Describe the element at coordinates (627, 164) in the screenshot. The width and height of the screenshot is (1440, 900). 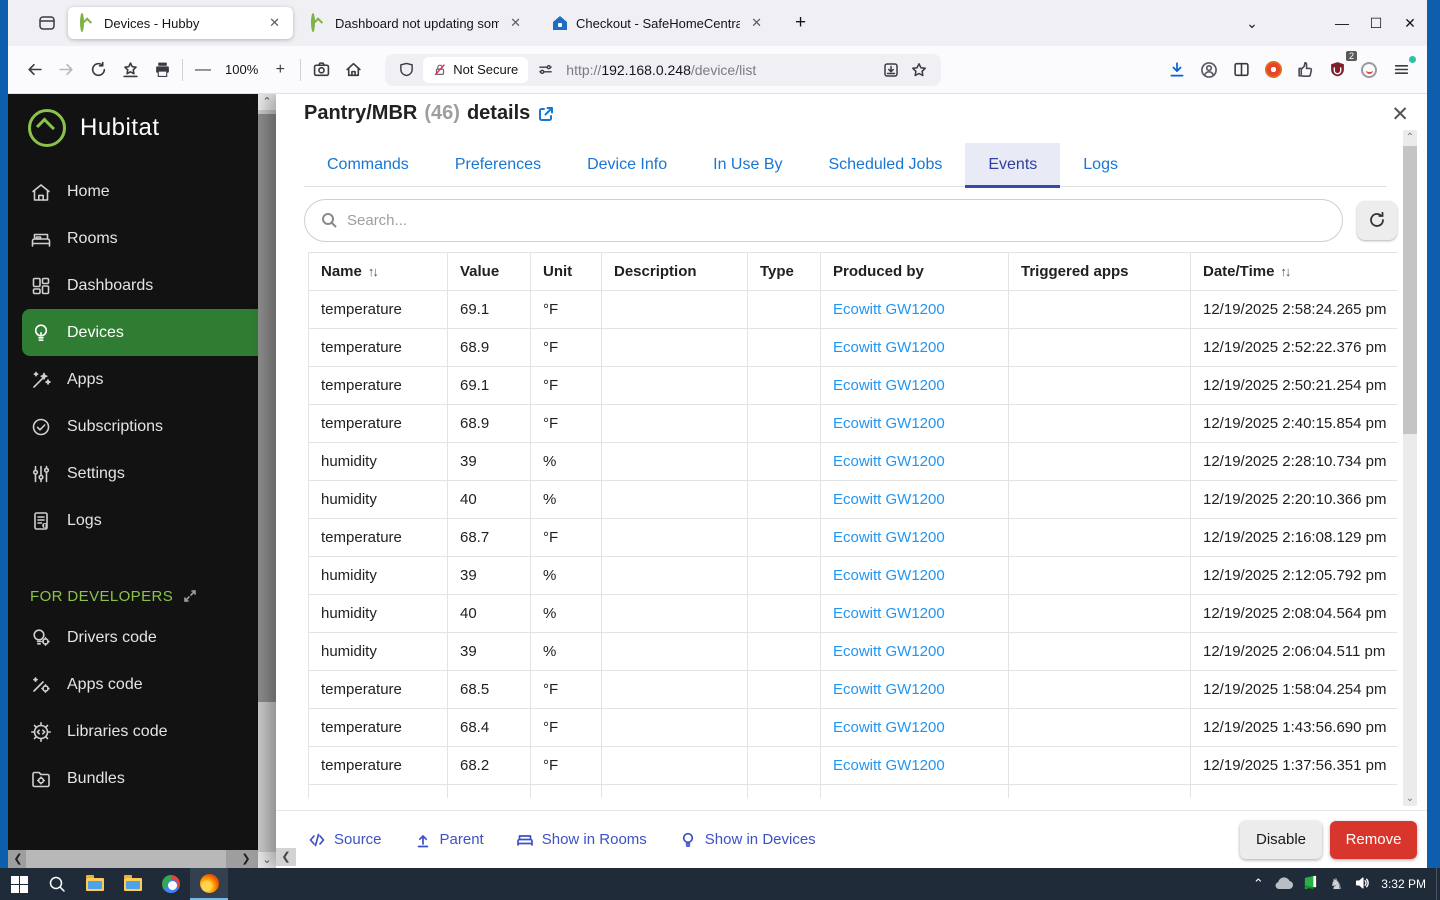
I see `tab-device-info: Device Info` at that location.